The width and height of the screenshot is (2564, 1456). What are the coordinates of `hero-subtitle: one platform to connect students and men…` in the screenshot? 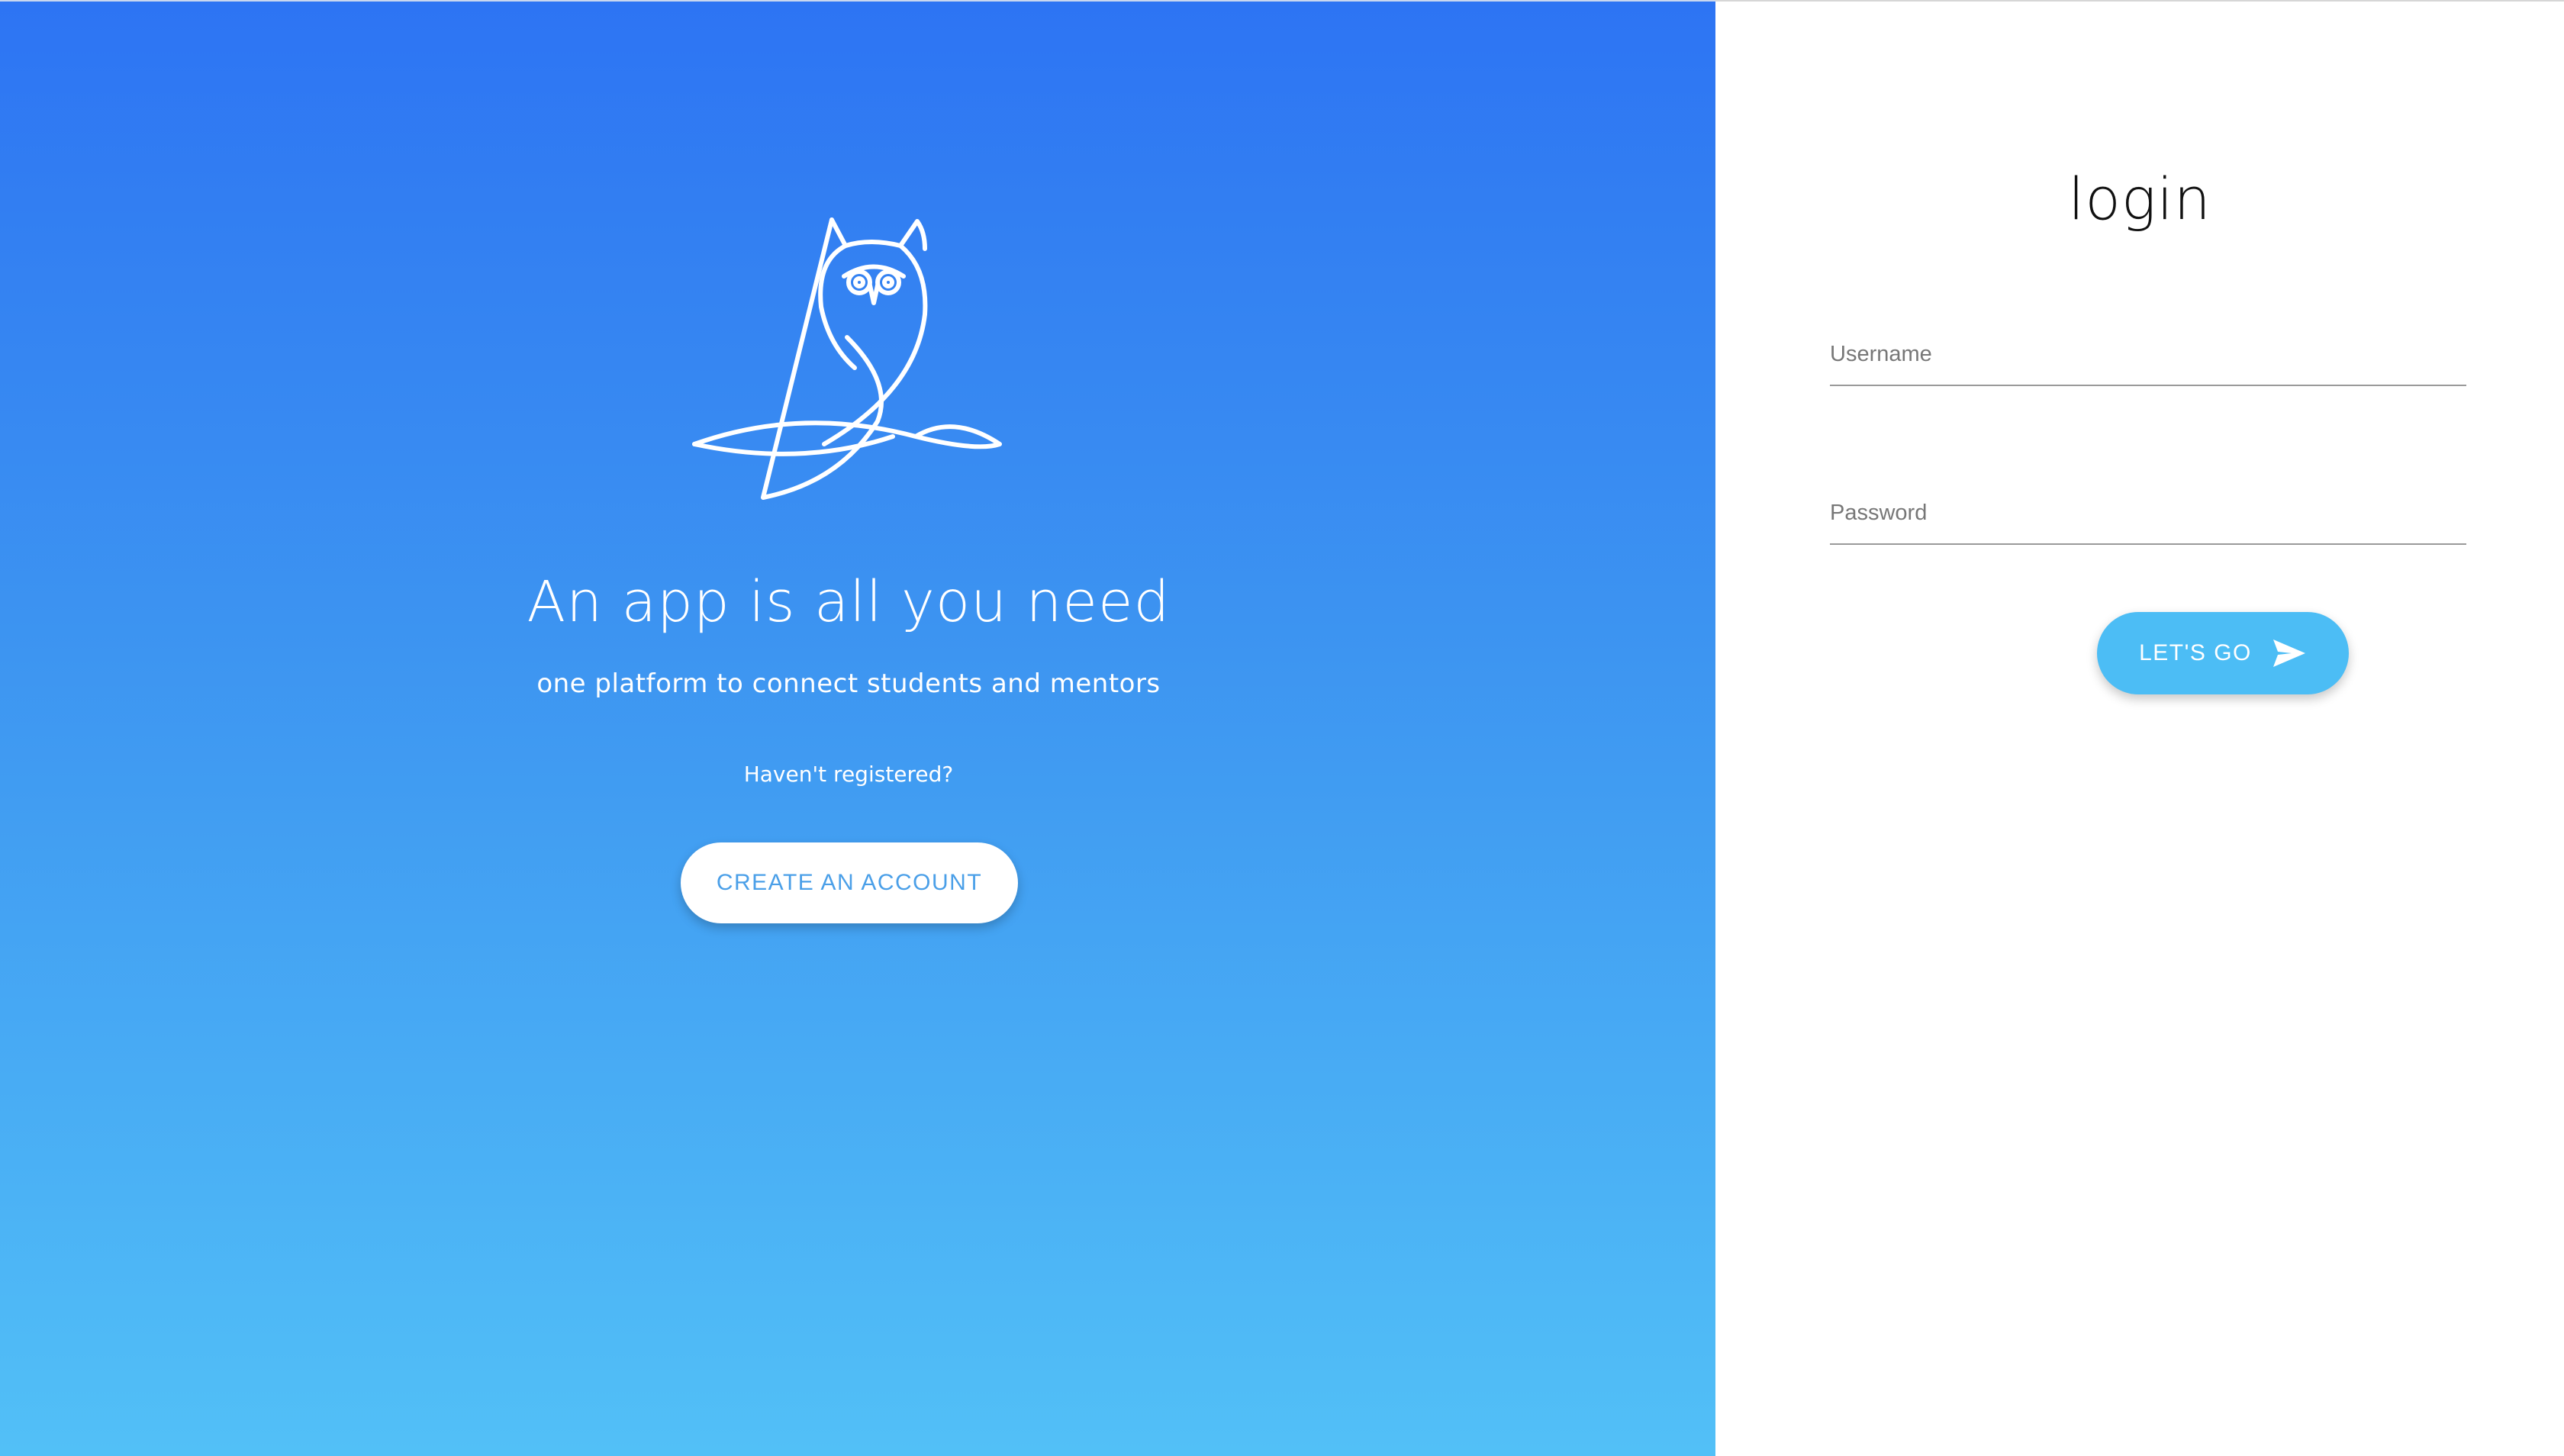 It's located at (848, 683).